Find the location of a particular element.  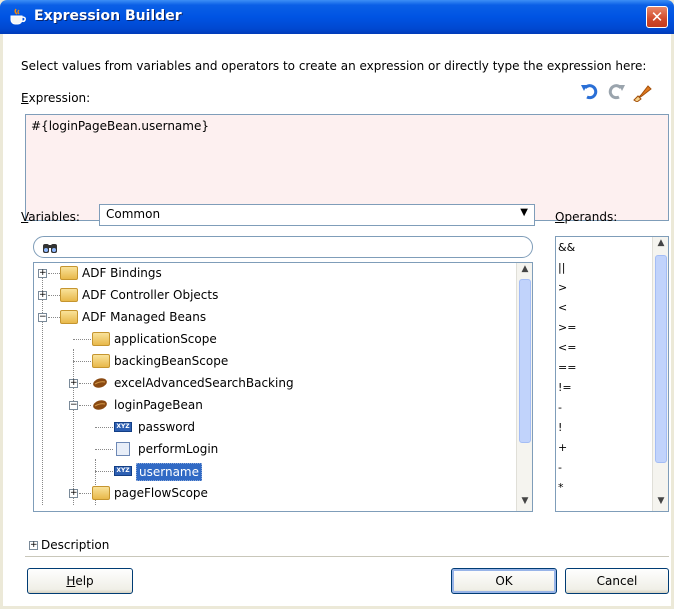

variables-dropdown: Common ▼ is located at coordinates (317, 215).